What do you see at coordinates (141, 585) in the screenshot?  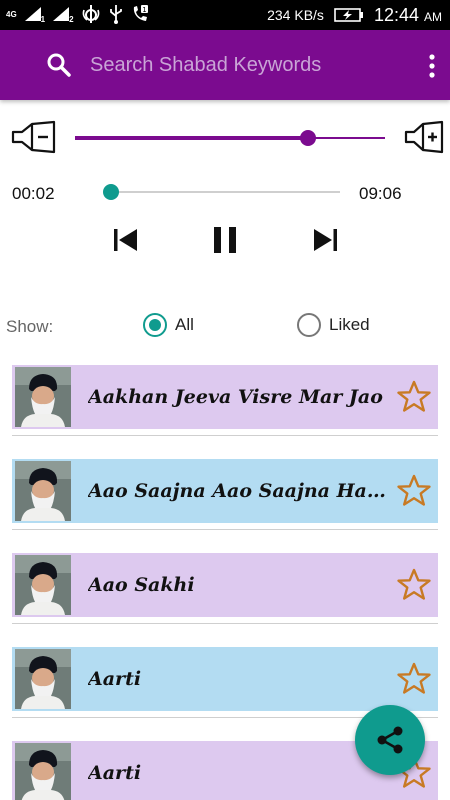 I see `shabad-title: Aao Sakhi` at bounding box center [141, 585].